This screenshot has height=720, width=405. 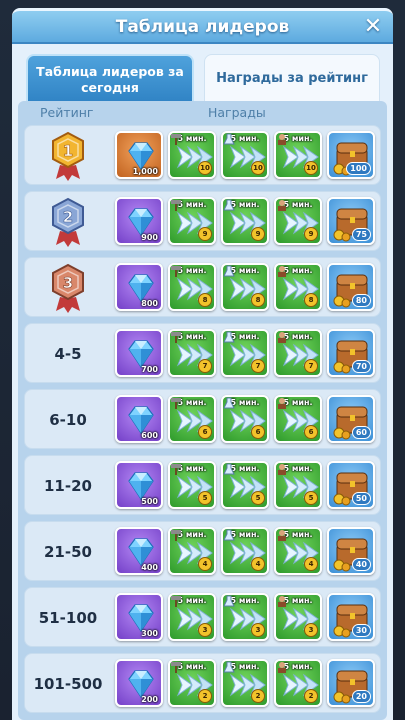 I want to click on chest-reward-item: 70, so click(x=351, y=353).